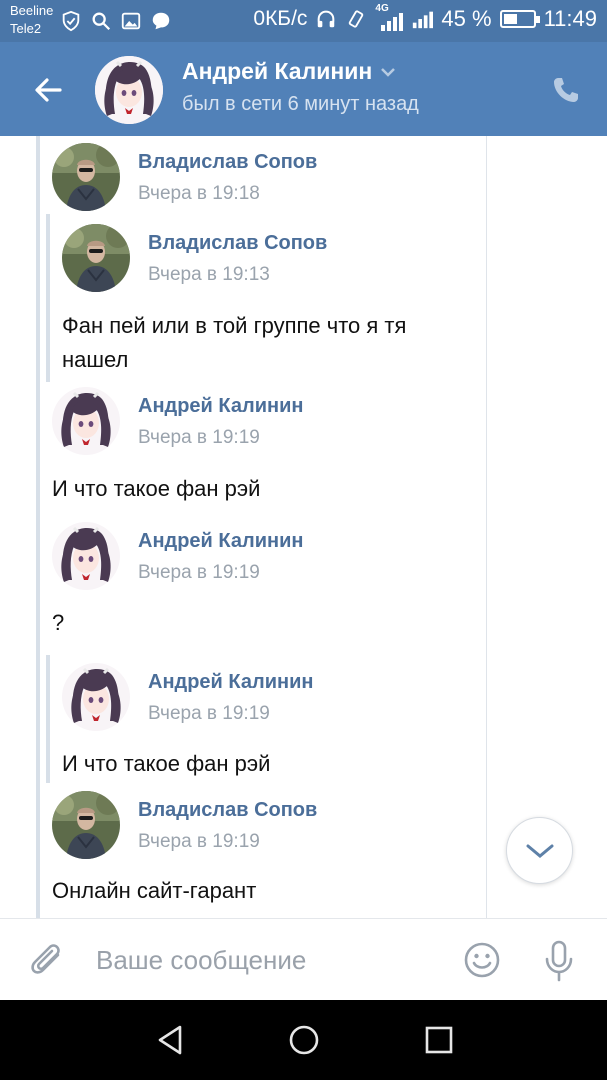 The width and height of the screenshot is (607, 1080). I want to click on microphone-icon, so click(559, 961).